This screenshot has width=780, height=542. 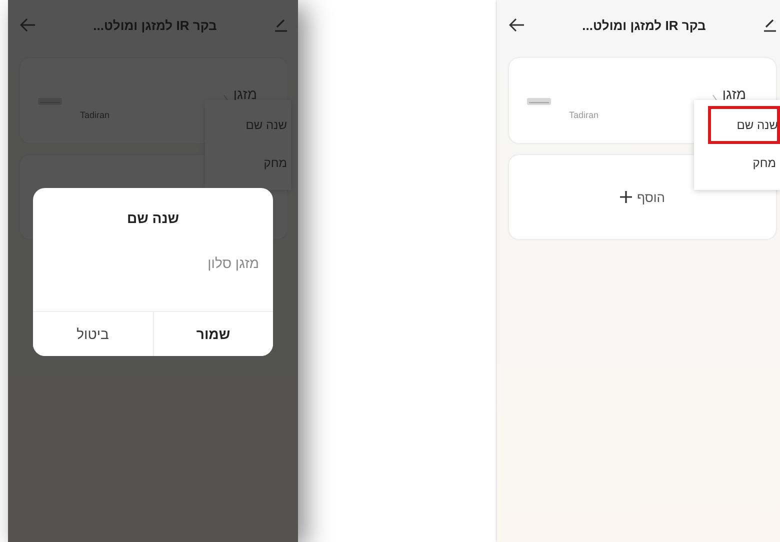 What do you see at coordinates (584, 114) in the screenshot?
I see `device-brand: Tadiran` at bounding box center [584, 114].